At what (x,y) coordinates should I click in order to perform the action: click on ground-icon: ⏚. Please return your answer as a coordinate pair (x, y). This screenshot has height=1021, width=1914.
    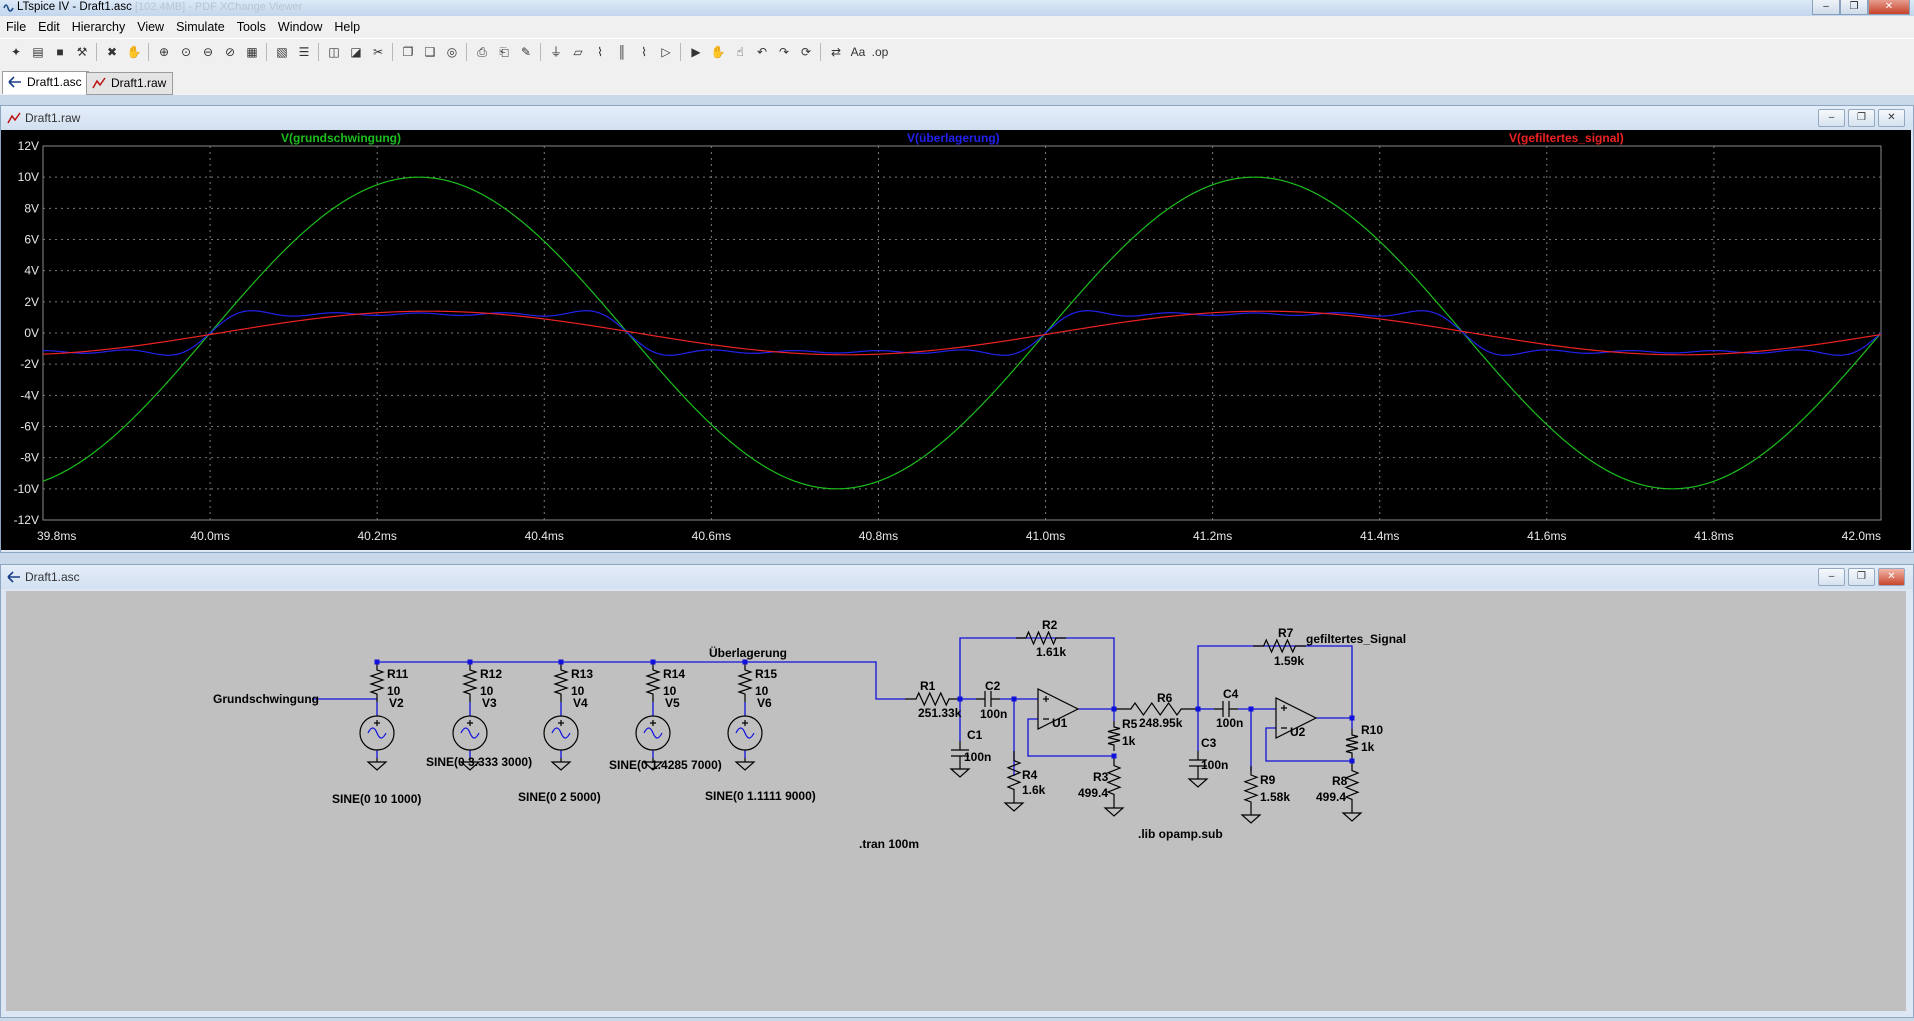
    Looking at the image, I should click on (556, 52).